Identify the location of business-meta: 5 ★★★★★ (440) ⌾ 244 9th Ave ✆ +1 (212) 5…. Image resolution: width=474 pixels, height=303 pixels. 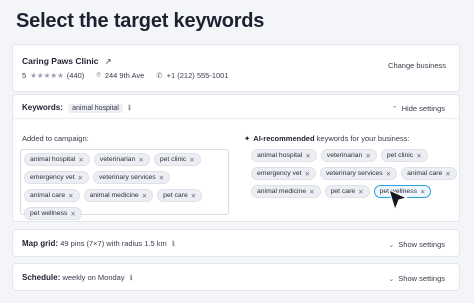
(125, 75).